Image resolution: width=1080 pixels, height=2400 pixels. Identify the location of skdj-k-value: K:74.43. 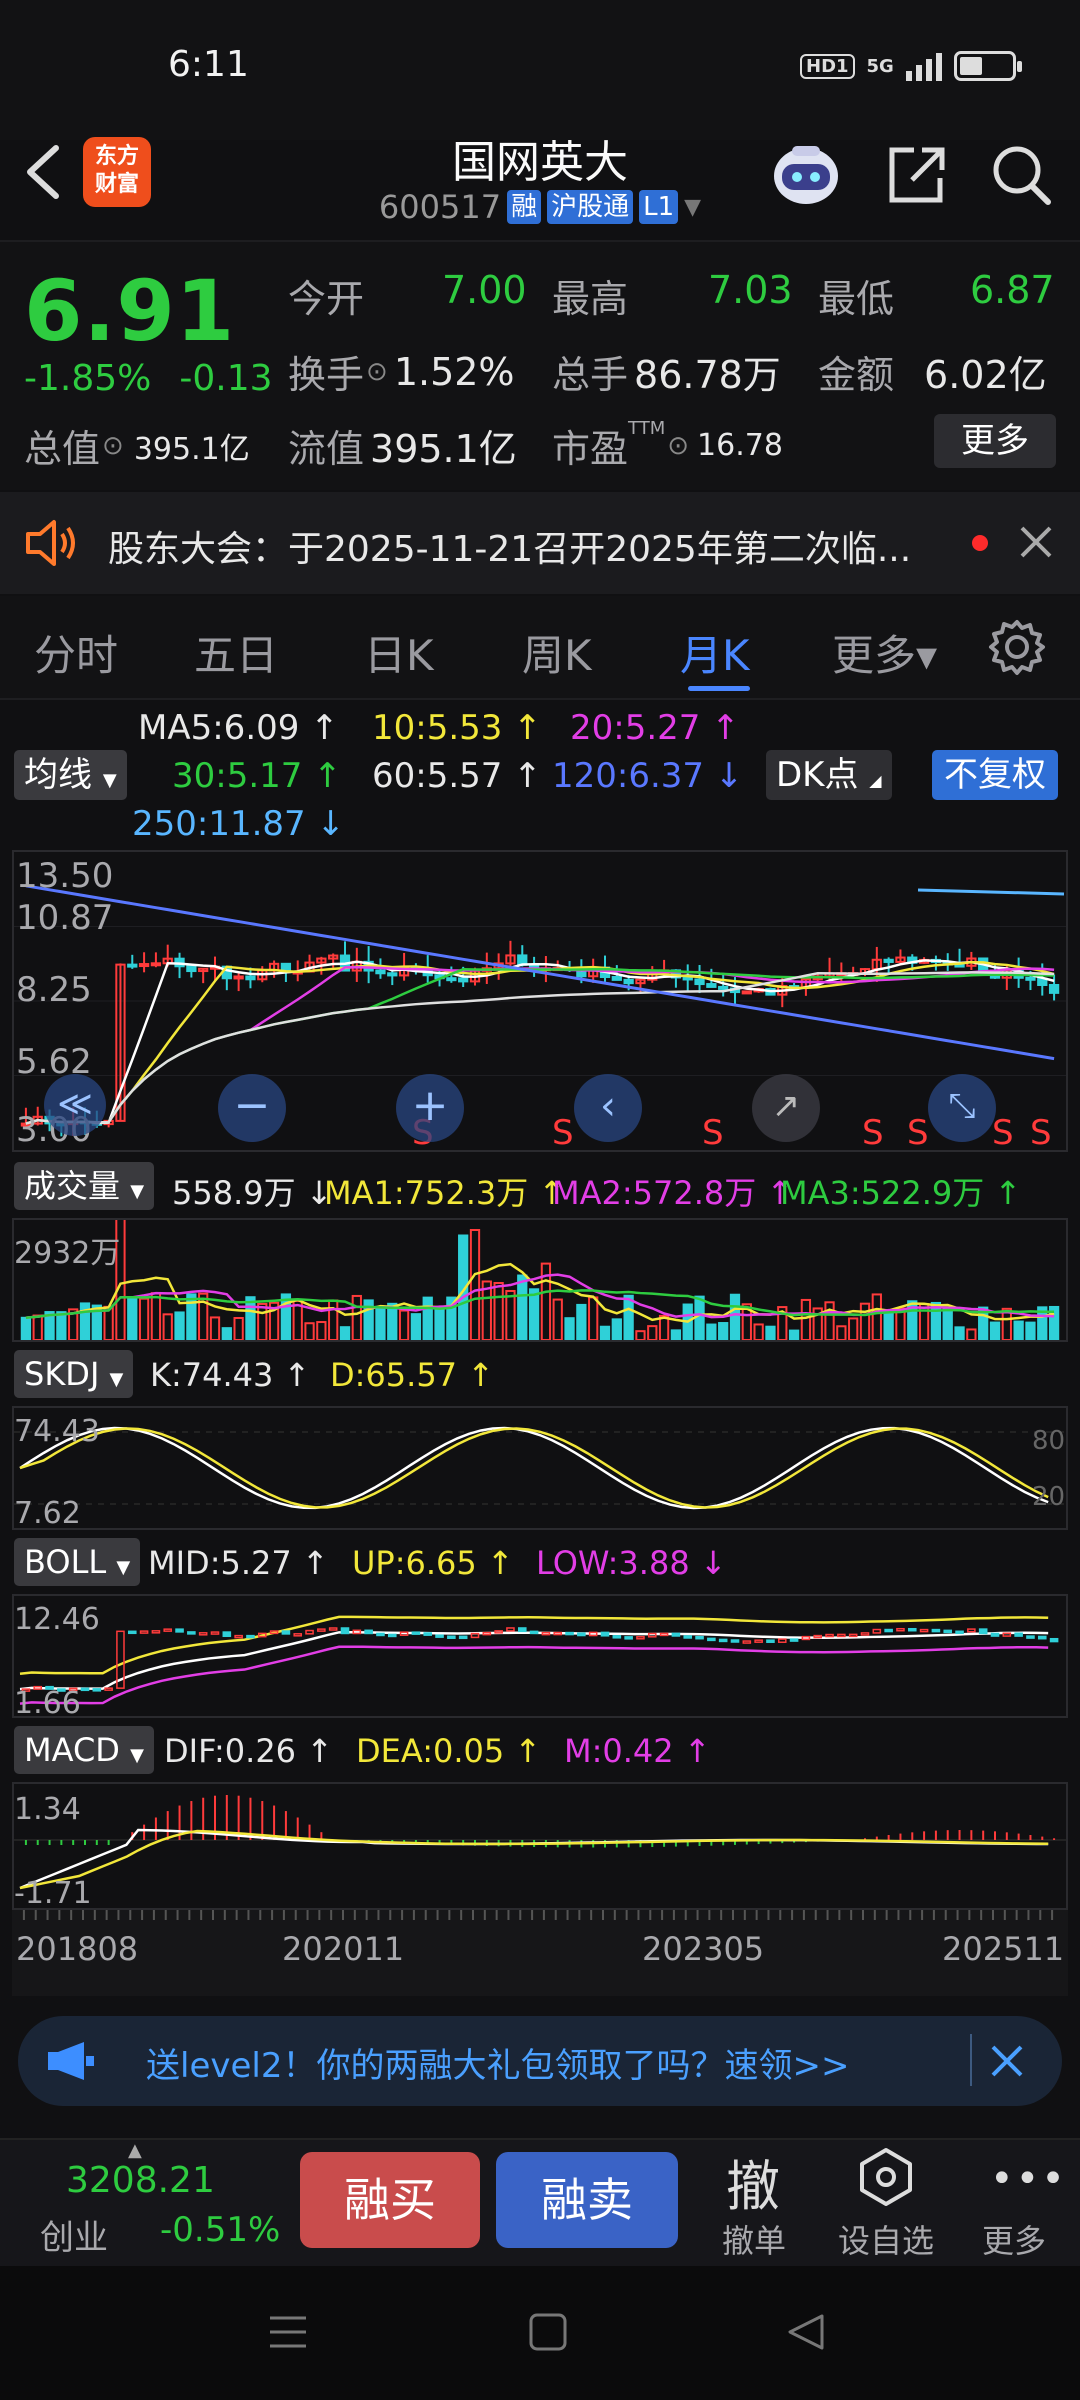
(212, 1375).